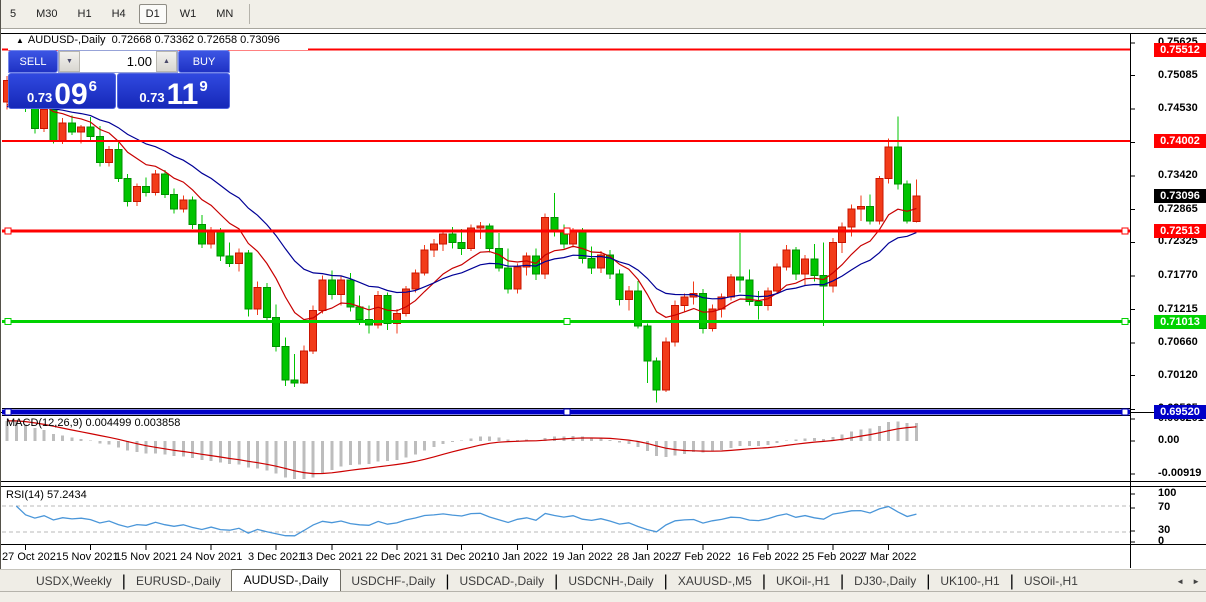  I want to click on sell-price-prefix: 0.73, so click(39, 97).